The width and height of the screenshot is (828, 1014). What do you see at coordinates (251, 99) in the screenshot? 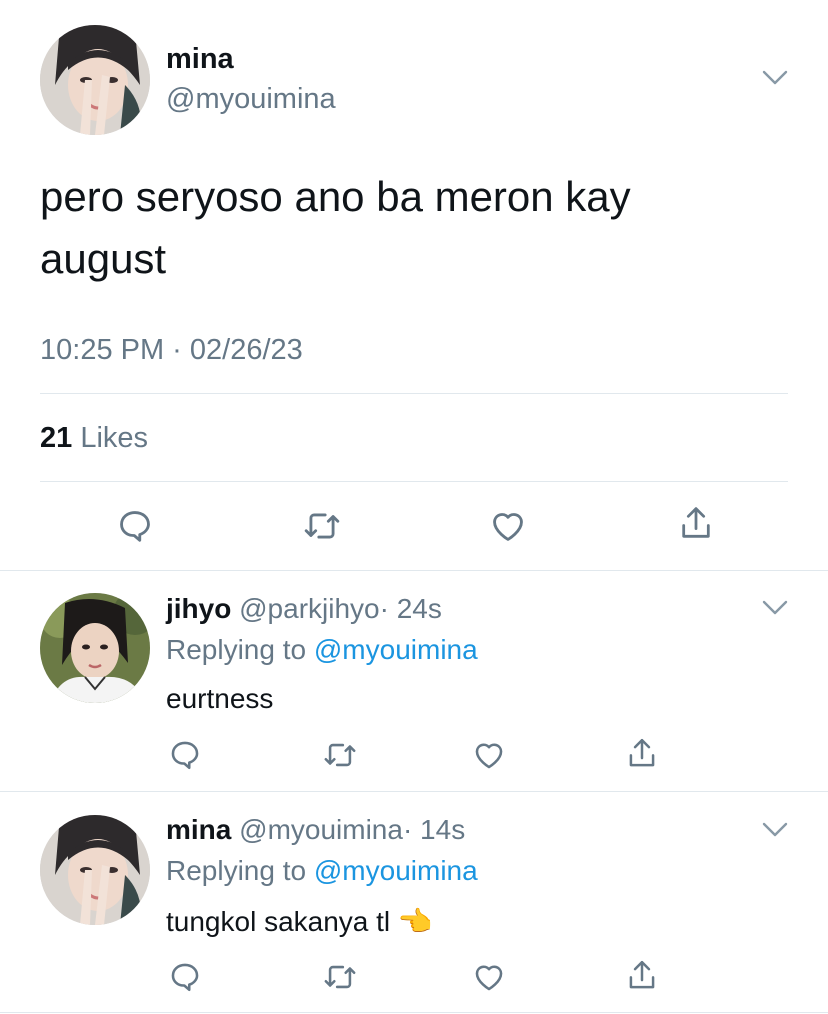
I see `main-author-handle: @myouimina` at bounding box center [251, 99].